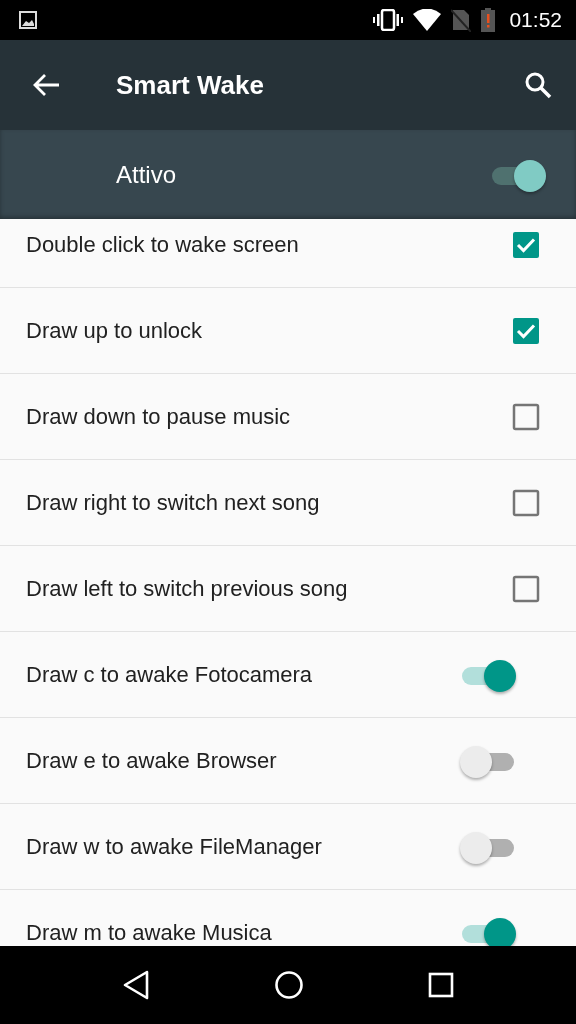 Image resolution: width=576 pixels, height=1024 pixels. I want to click on setting-label: Draw left to switch previous song, so click(187, 588).